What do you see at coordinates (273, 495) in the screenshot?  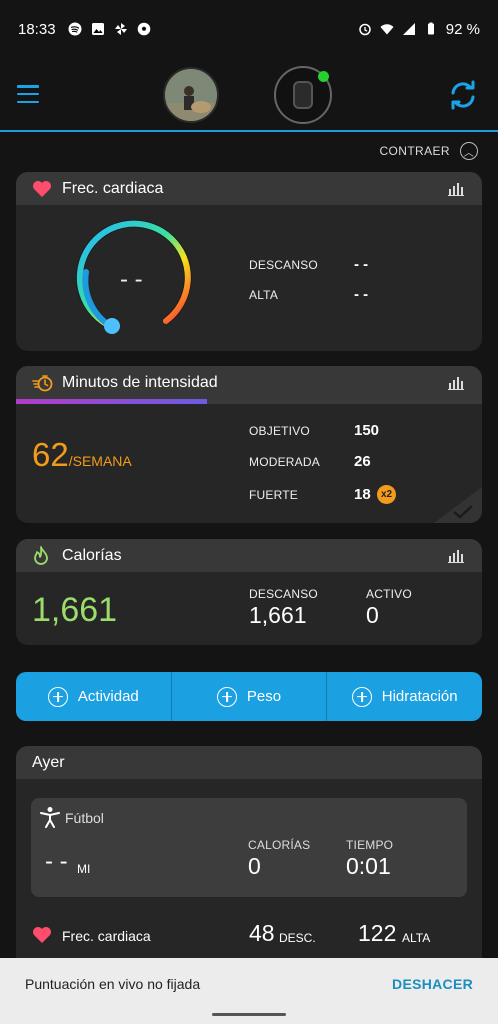 I see `vigorous-label: FUERTE` at bounding box center [273, 495].